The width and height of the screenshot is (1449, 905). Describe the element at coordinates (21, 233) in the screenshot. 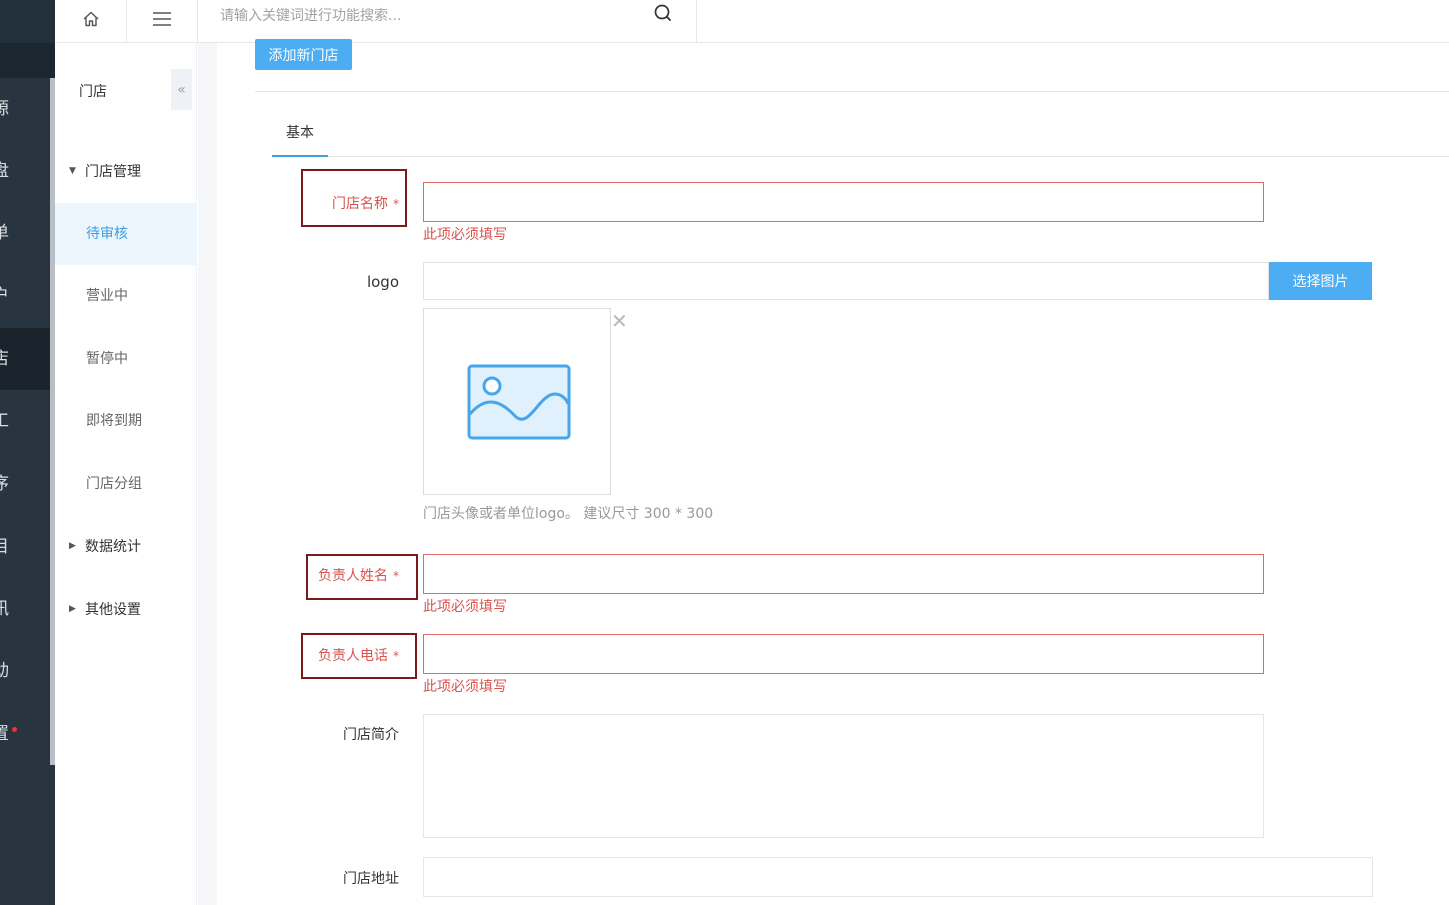

I see `rail-item-3: 单` at that location.